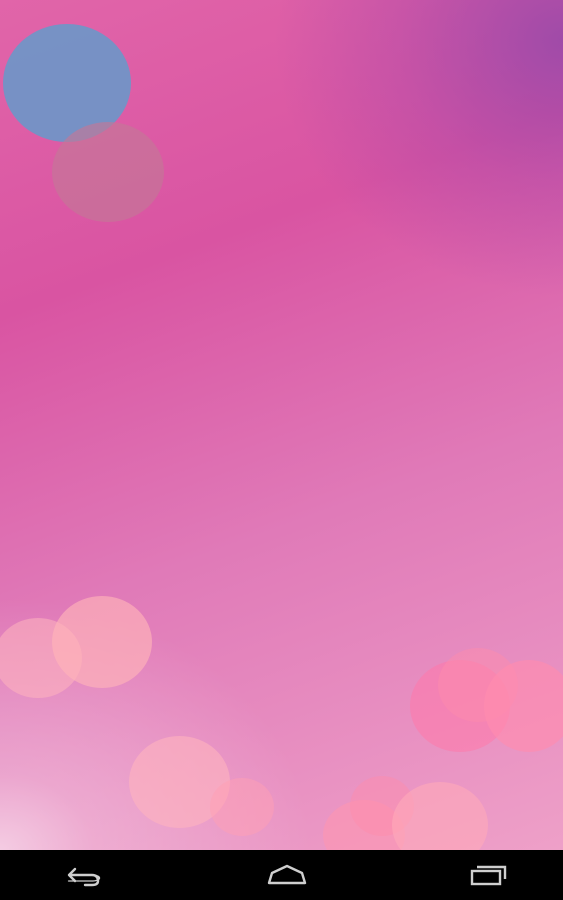  I want to click on recent-apps-button, so click(488, 875).